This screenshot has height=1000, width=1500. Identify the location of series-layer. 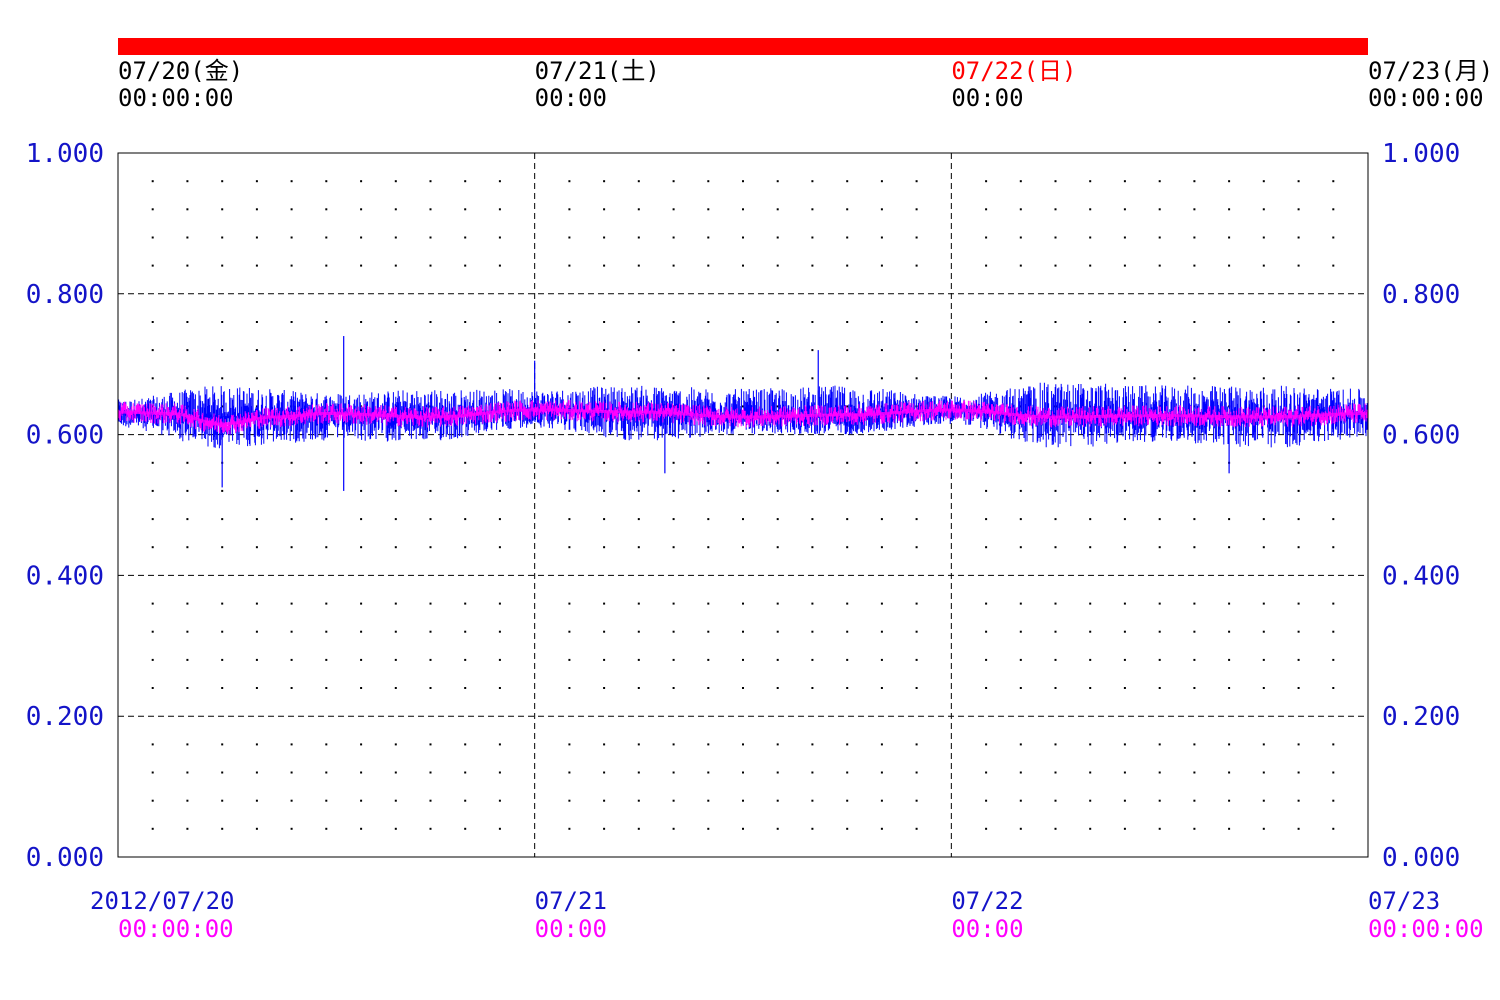
(743, 413).